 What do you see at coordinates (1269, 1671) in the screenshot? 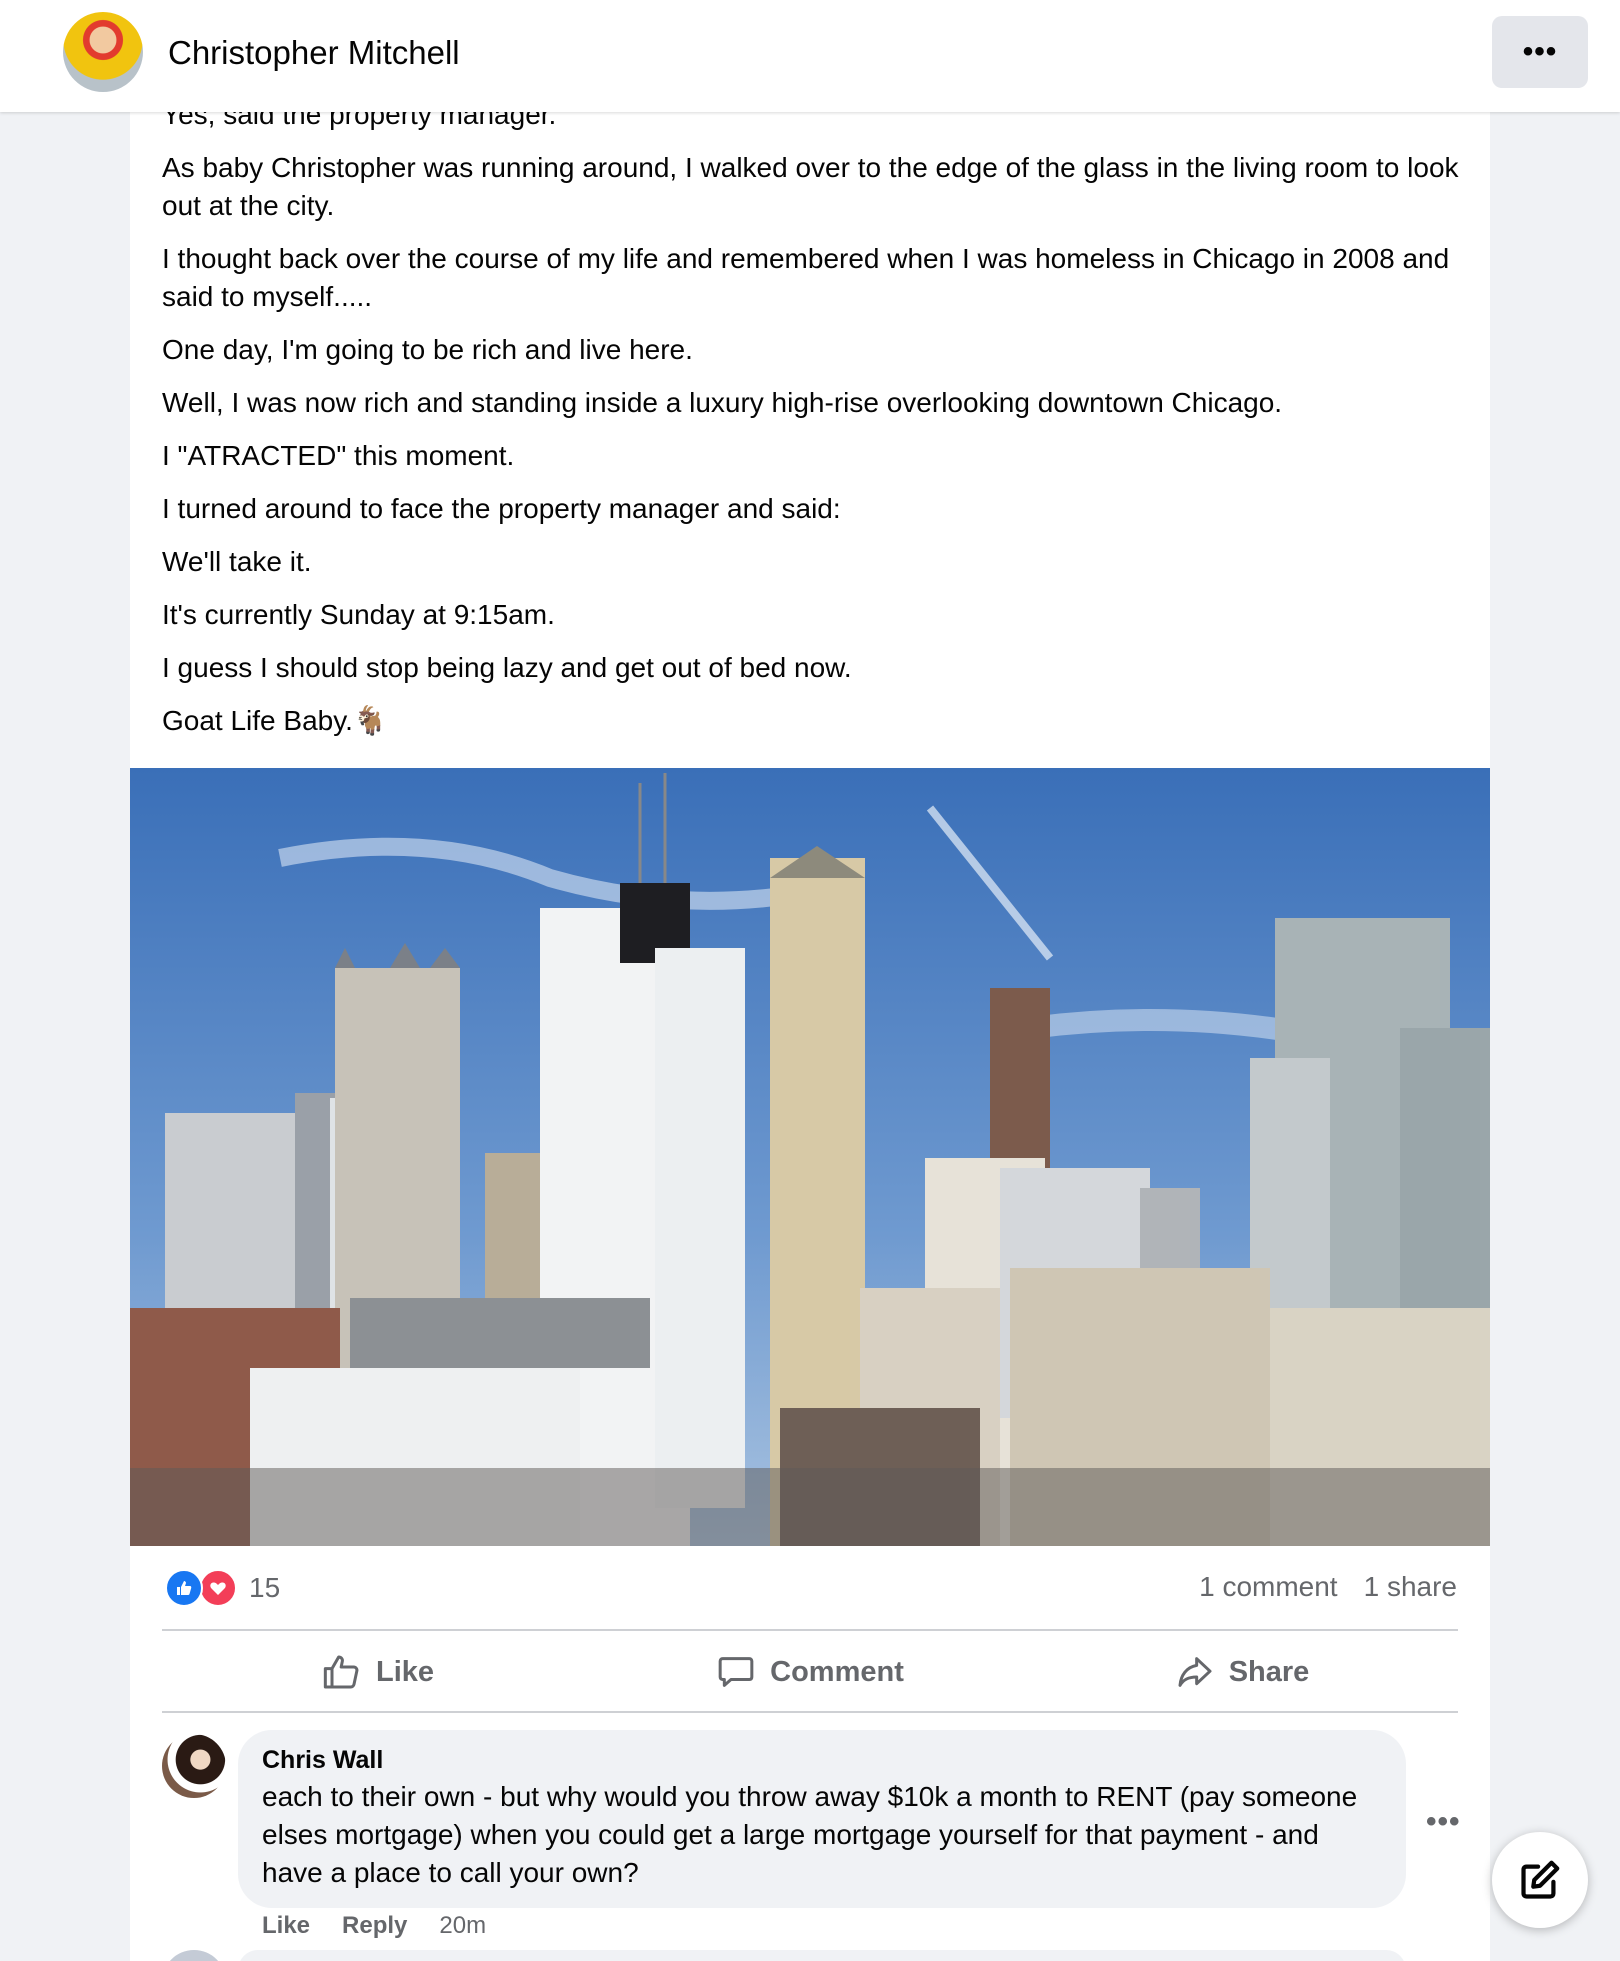
I see `share-label: Share` at bounding box center [1269, 1671].